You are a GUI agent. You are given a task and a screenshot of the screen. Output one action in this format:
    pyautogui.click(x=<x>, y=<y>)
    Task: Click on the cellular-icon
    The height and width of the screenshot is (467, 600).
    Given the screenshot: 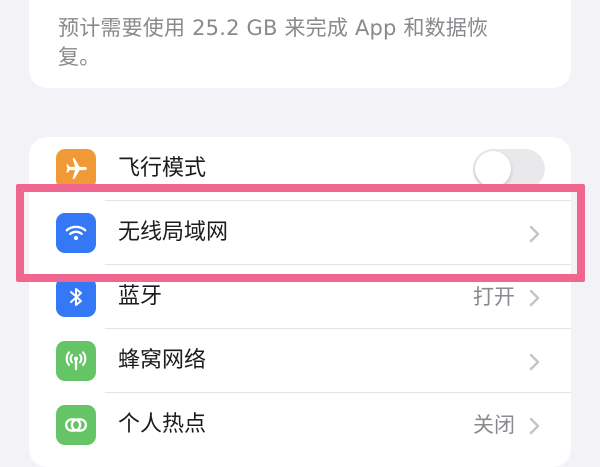 What is the action you would take?
    pyautogui.click(x=76, y=361)
    